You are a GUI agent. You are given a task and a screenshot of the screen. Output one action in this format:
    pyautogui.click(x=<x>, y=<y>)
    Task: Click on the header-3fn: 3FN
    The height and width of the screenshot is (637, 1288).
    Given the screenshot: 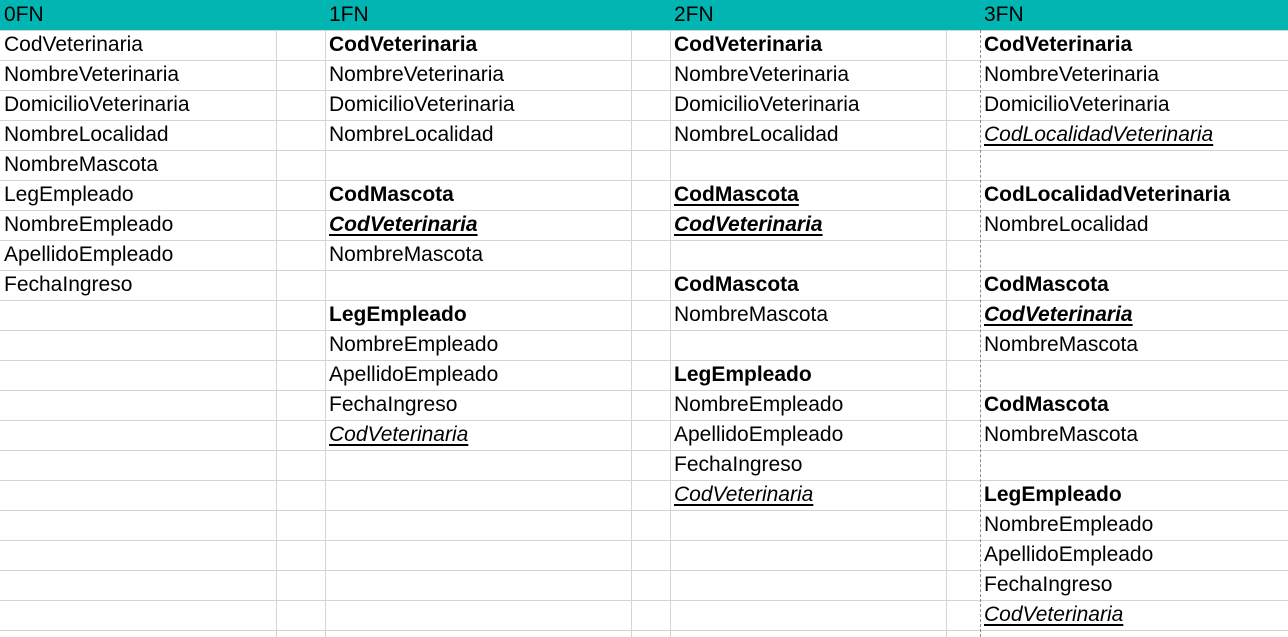 What is the action you would take?
    pyautogui.click(x=1004, y=15)
    